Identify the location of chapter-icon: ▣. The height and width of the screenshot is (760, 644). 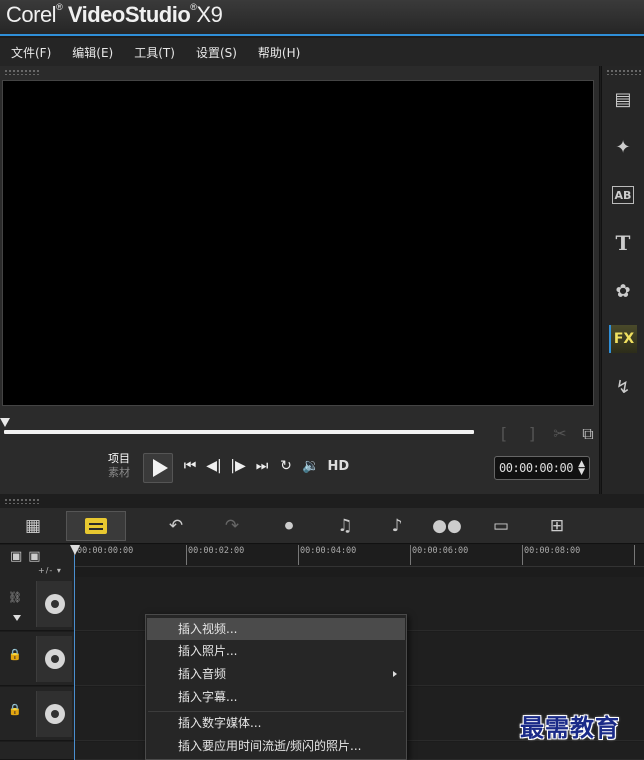
(34, 556).